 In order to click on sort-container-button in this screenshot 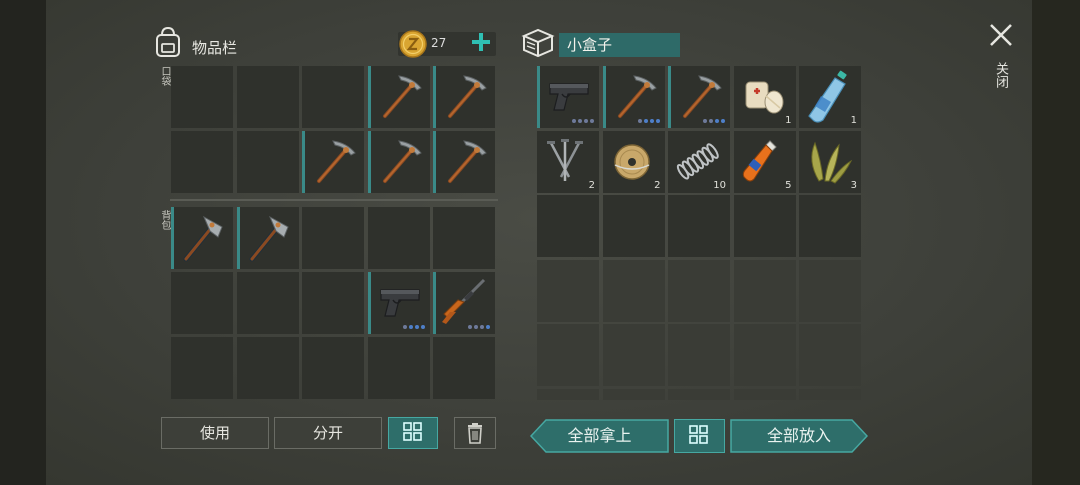, I will do `click(699, 436)`.